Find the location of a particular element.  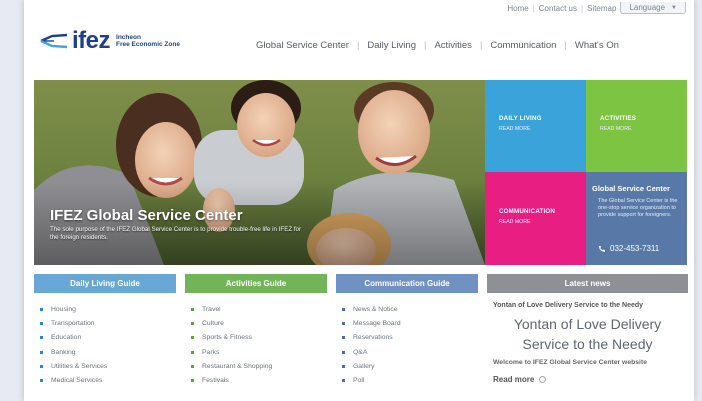

list-item: Parks is located at coordinates (259, 352).